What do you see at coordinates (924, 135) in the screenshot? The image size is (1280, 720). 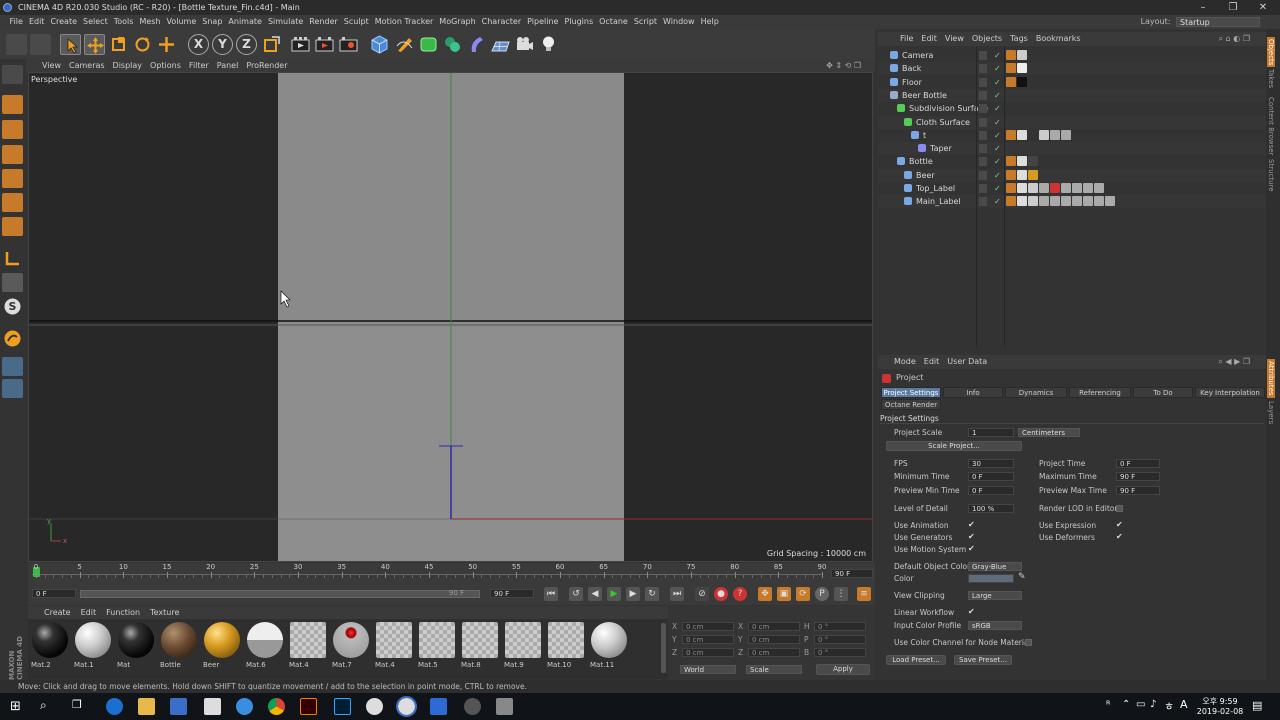 I see `object-name: t` at bounding box center [924, 135].